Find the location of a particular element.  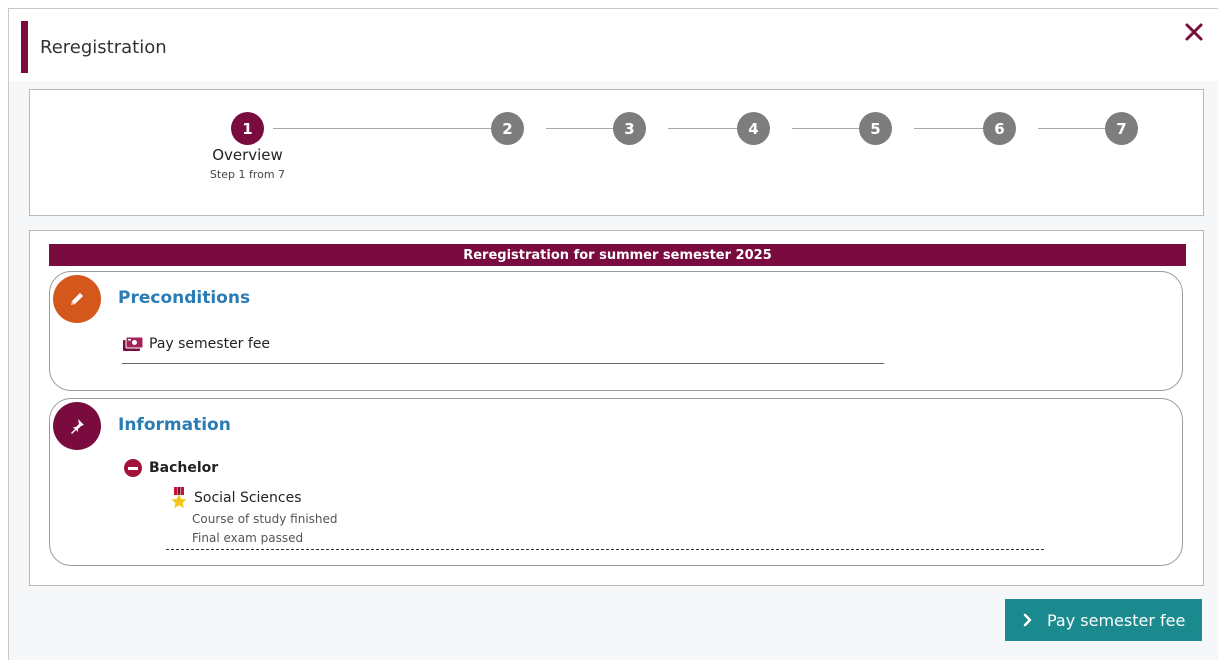

step-3: 3 is located at coordinates (629, 128).